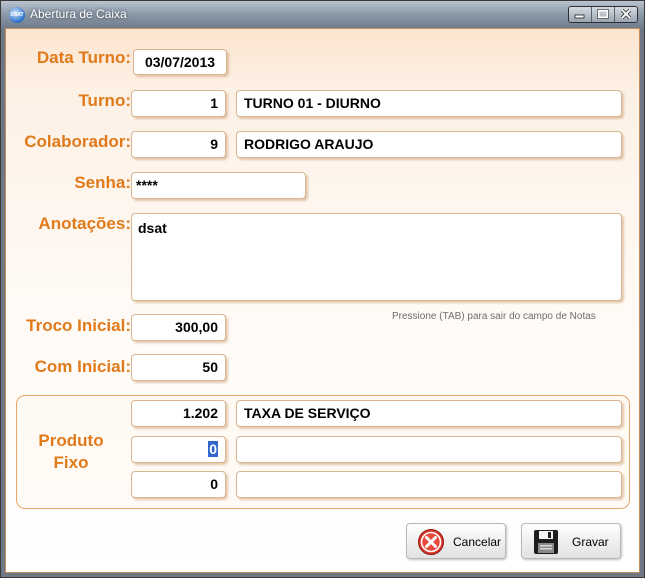 Image resolution: width=645 pixels, height=578 pixels. I want to click on app-icon: DSAT, so click(17, 15).